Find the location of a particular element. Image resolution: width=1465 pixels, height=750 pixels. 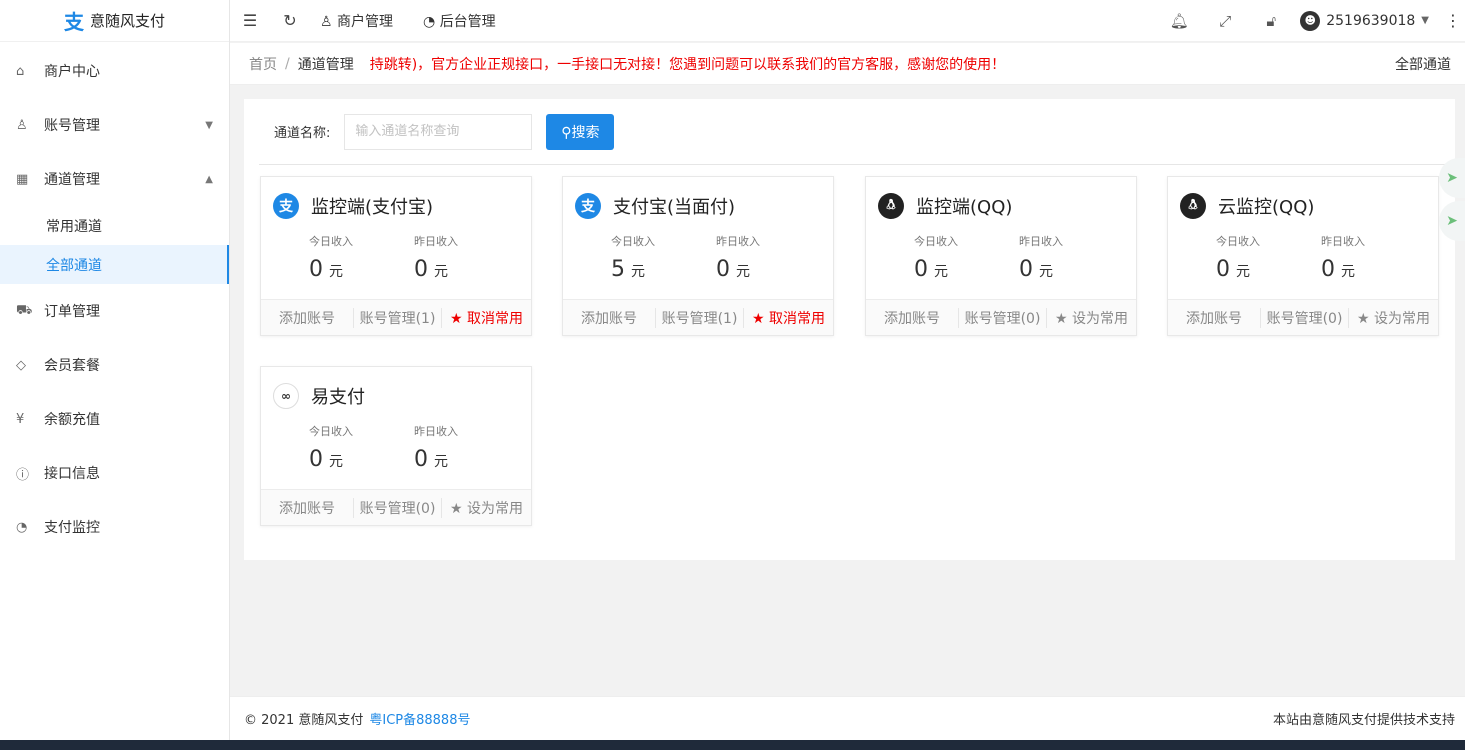

avatar: ☻ is located at coordinates (1310, 20).